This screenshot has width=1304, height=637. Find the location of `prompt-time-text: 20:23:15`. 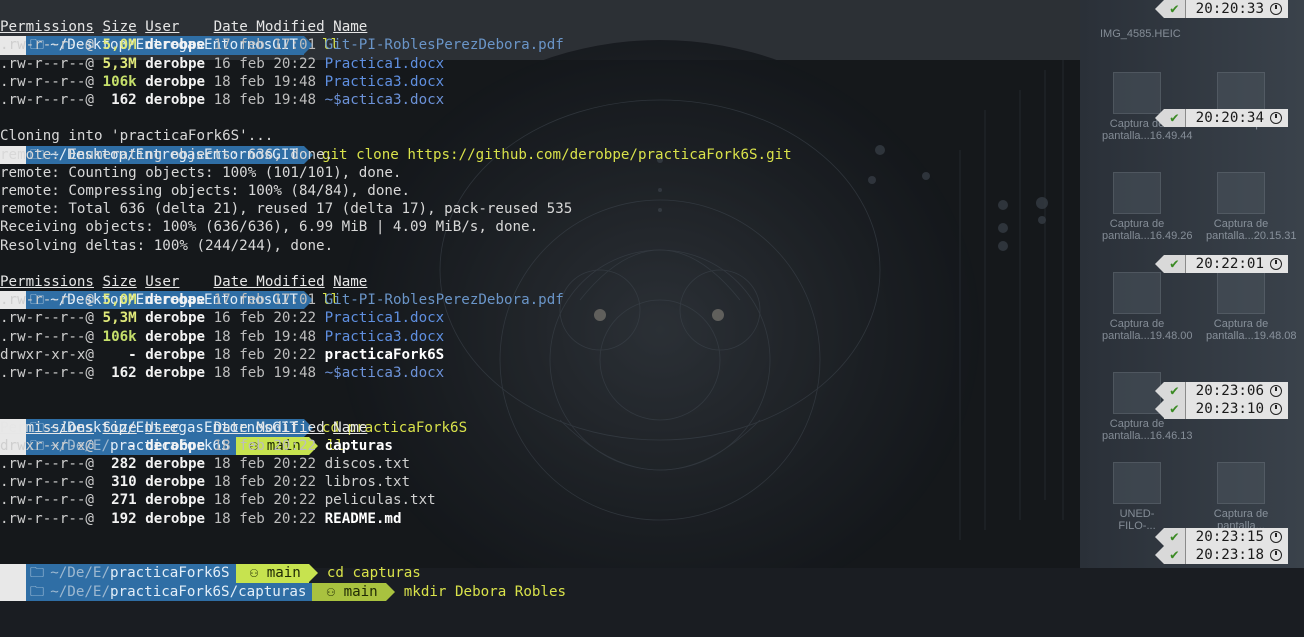

prompt-time-text: 20:23:15 is located at coordinates (1229, 537).